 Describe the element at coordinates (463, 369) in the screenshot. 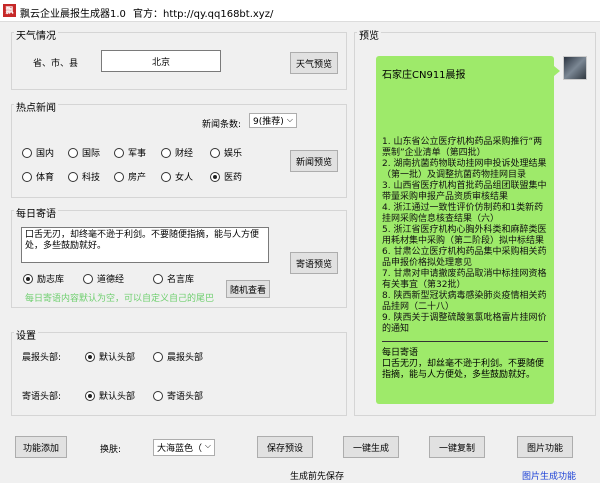

I see `preview-greet-text: 口舌无刃，却丝毫不逊于利剑。不要随便指摘，能与人方便处，多些鼓励就好。` at that location.